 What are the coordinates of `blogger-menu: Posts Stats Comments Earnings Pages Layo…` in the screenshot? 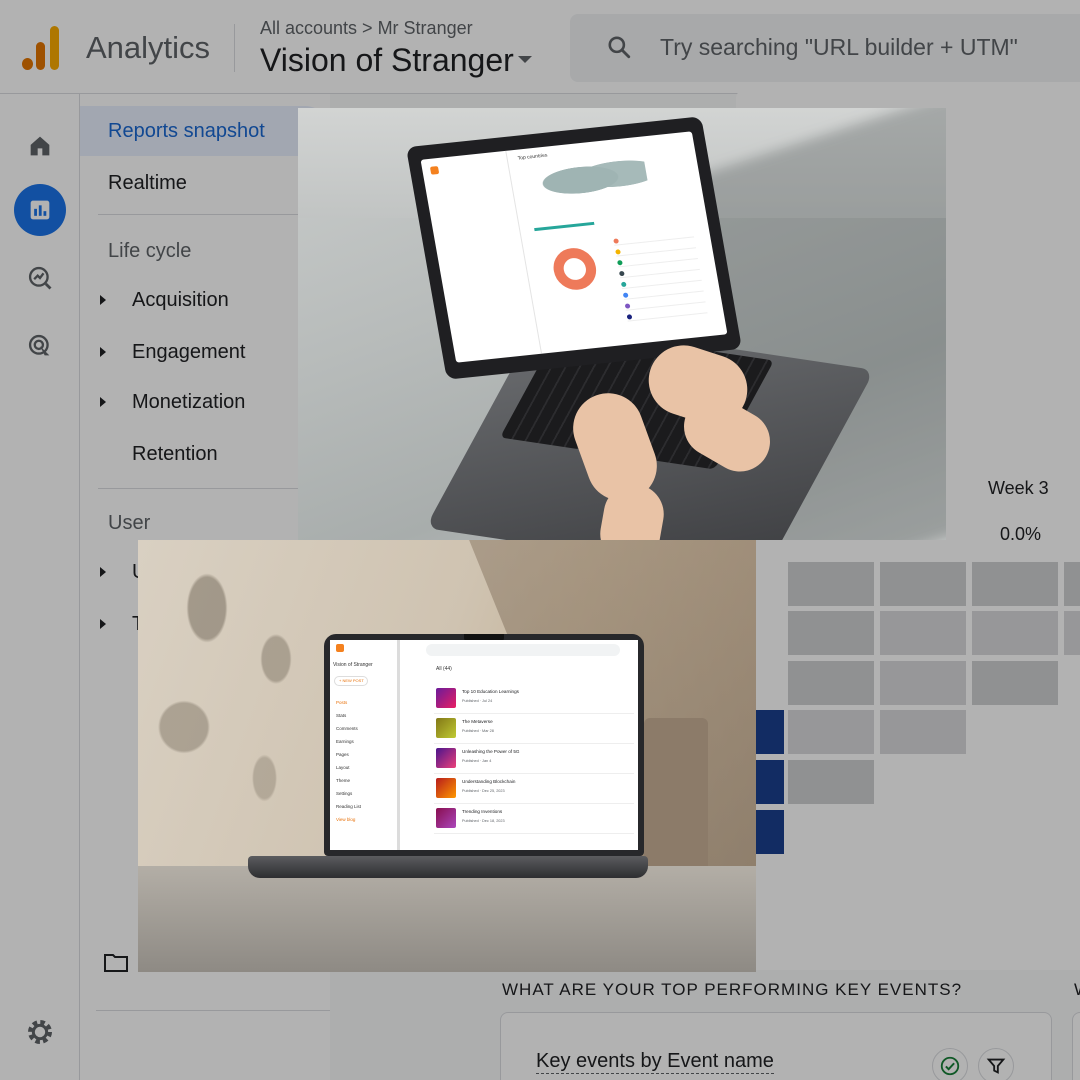 It's located at (348, 761).